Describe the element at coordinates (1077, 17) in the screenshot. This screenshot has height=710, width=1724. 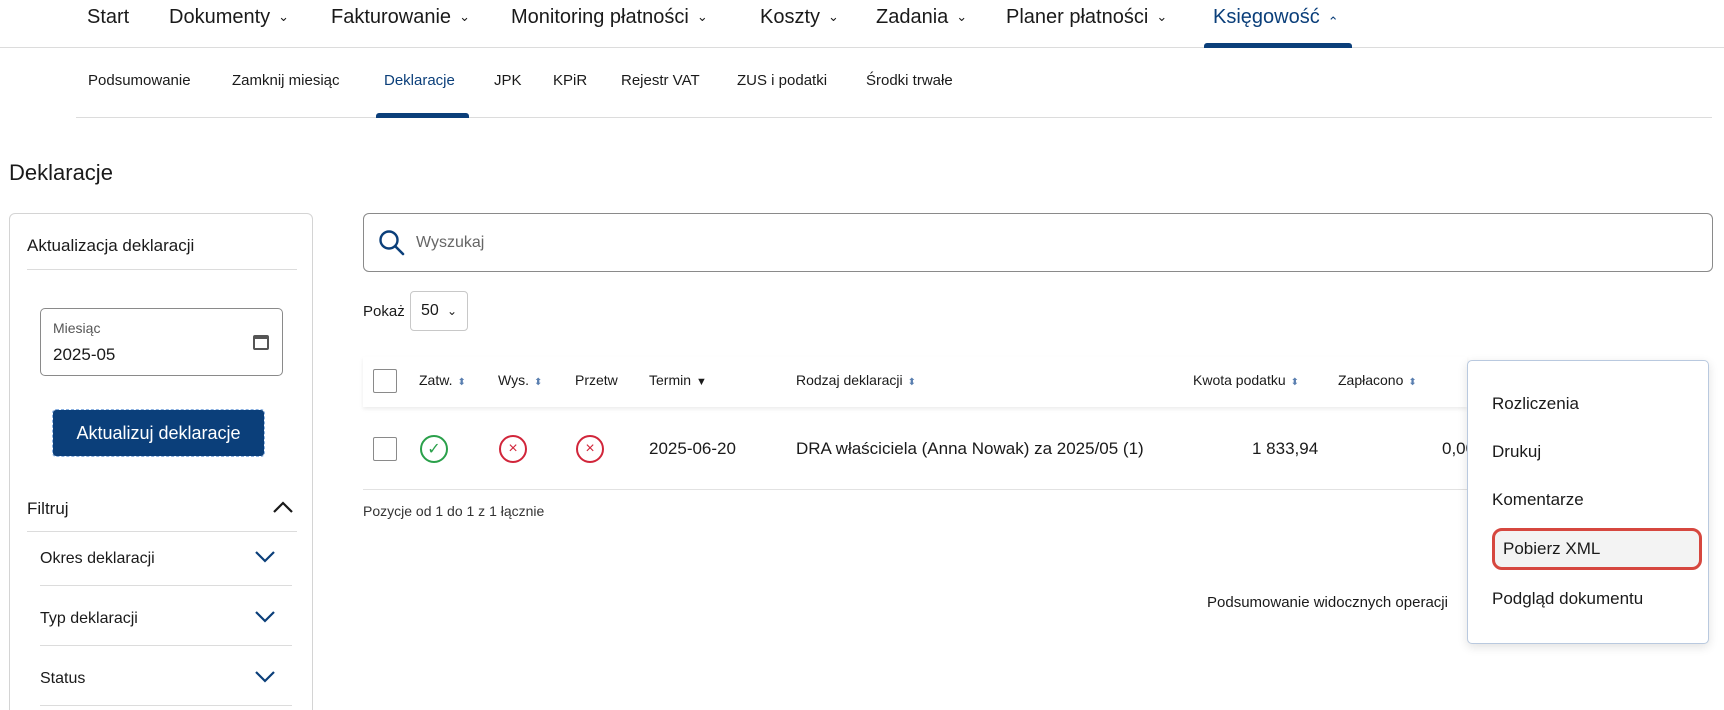
I see `nav-planer-label: Planer płatności` at that location.